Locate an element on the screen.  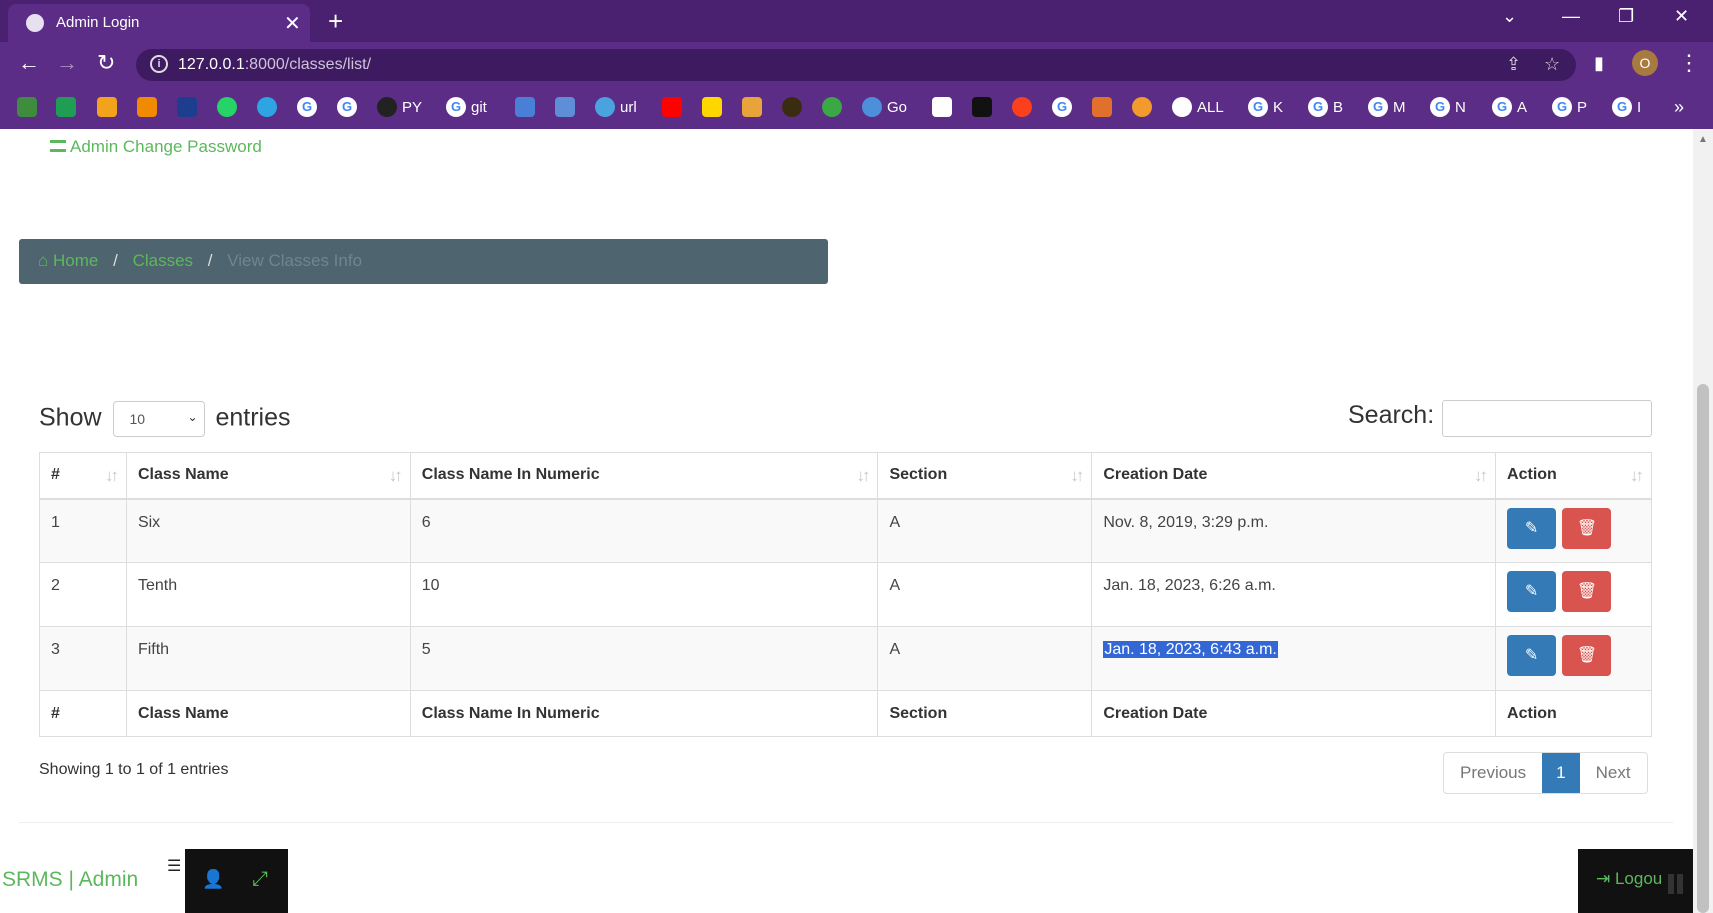
scroll-thumb is located at coordinates (1703, 648).